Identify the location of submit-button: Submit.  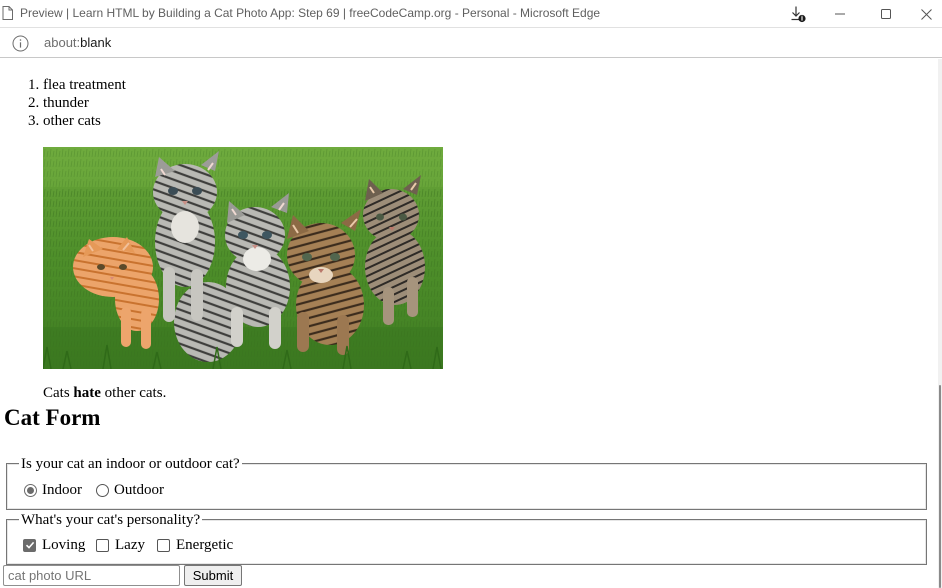
(213, 575).